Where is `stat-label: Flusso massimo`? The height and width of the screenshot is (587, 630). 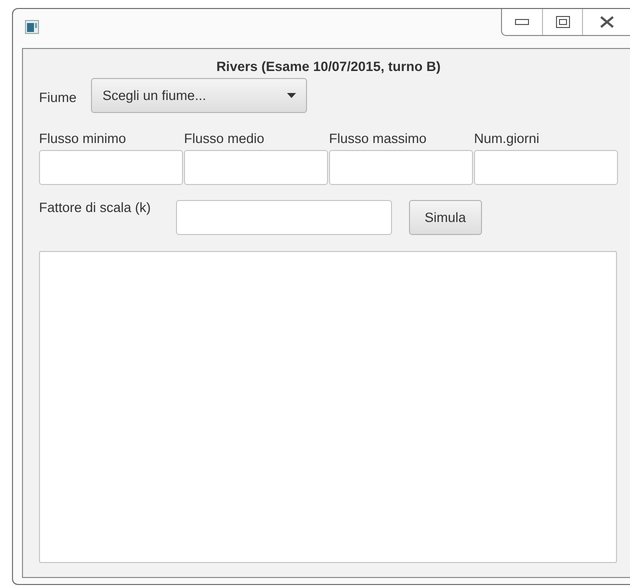
stat-label: Flusso massimo is located at coordinates (378, 138).